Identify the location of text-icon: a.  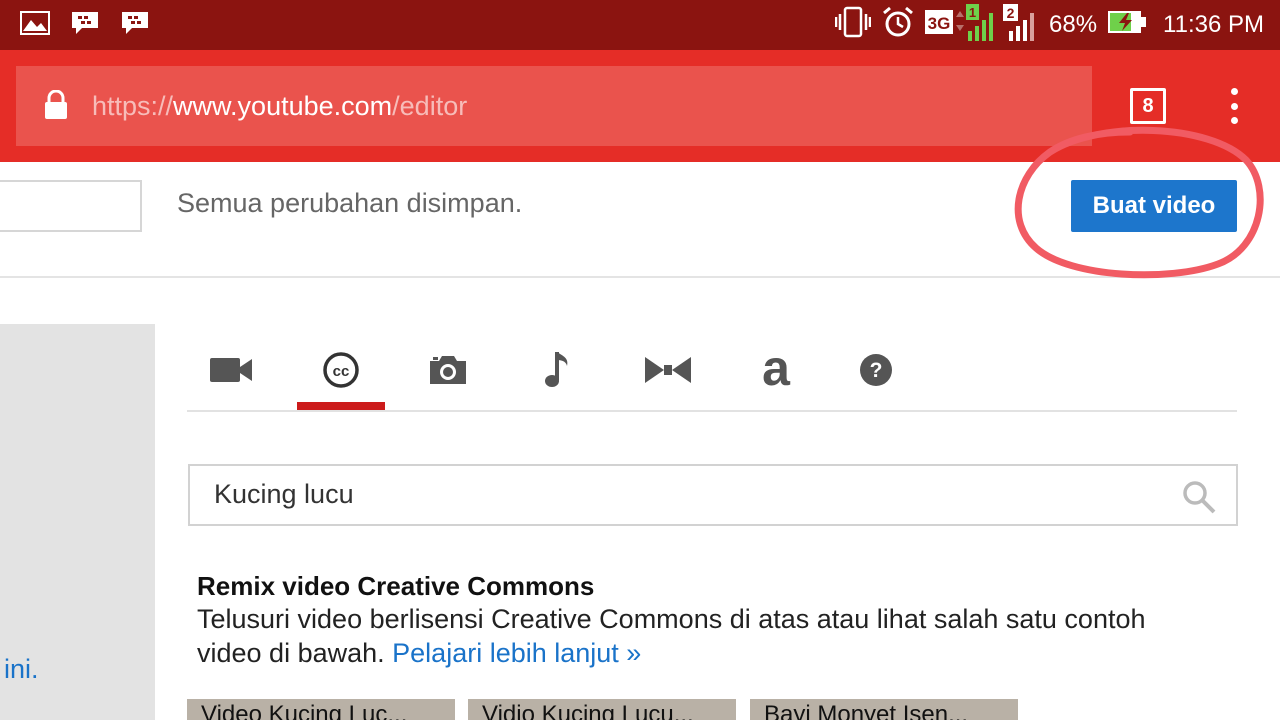
(776, 370).